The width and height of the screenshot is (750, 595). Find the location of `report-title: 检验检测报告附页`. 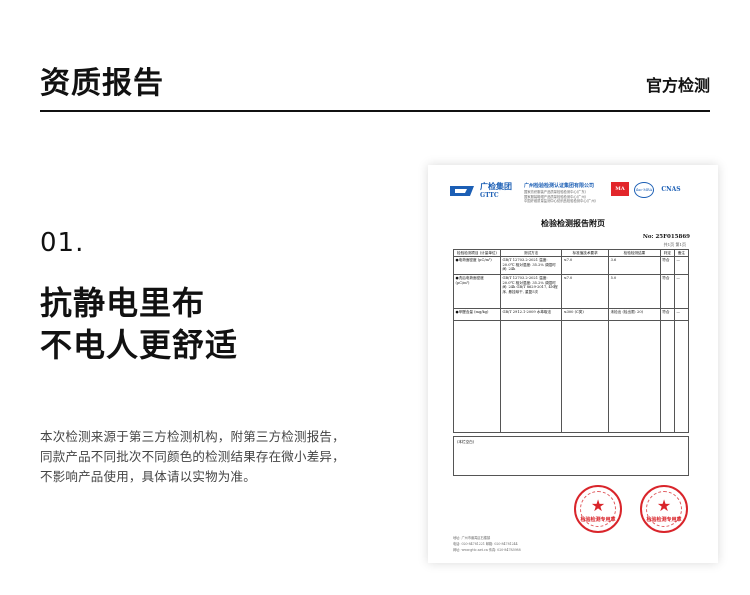

report-title: 检验检测报告附页 is located at coordinates (573, 223).